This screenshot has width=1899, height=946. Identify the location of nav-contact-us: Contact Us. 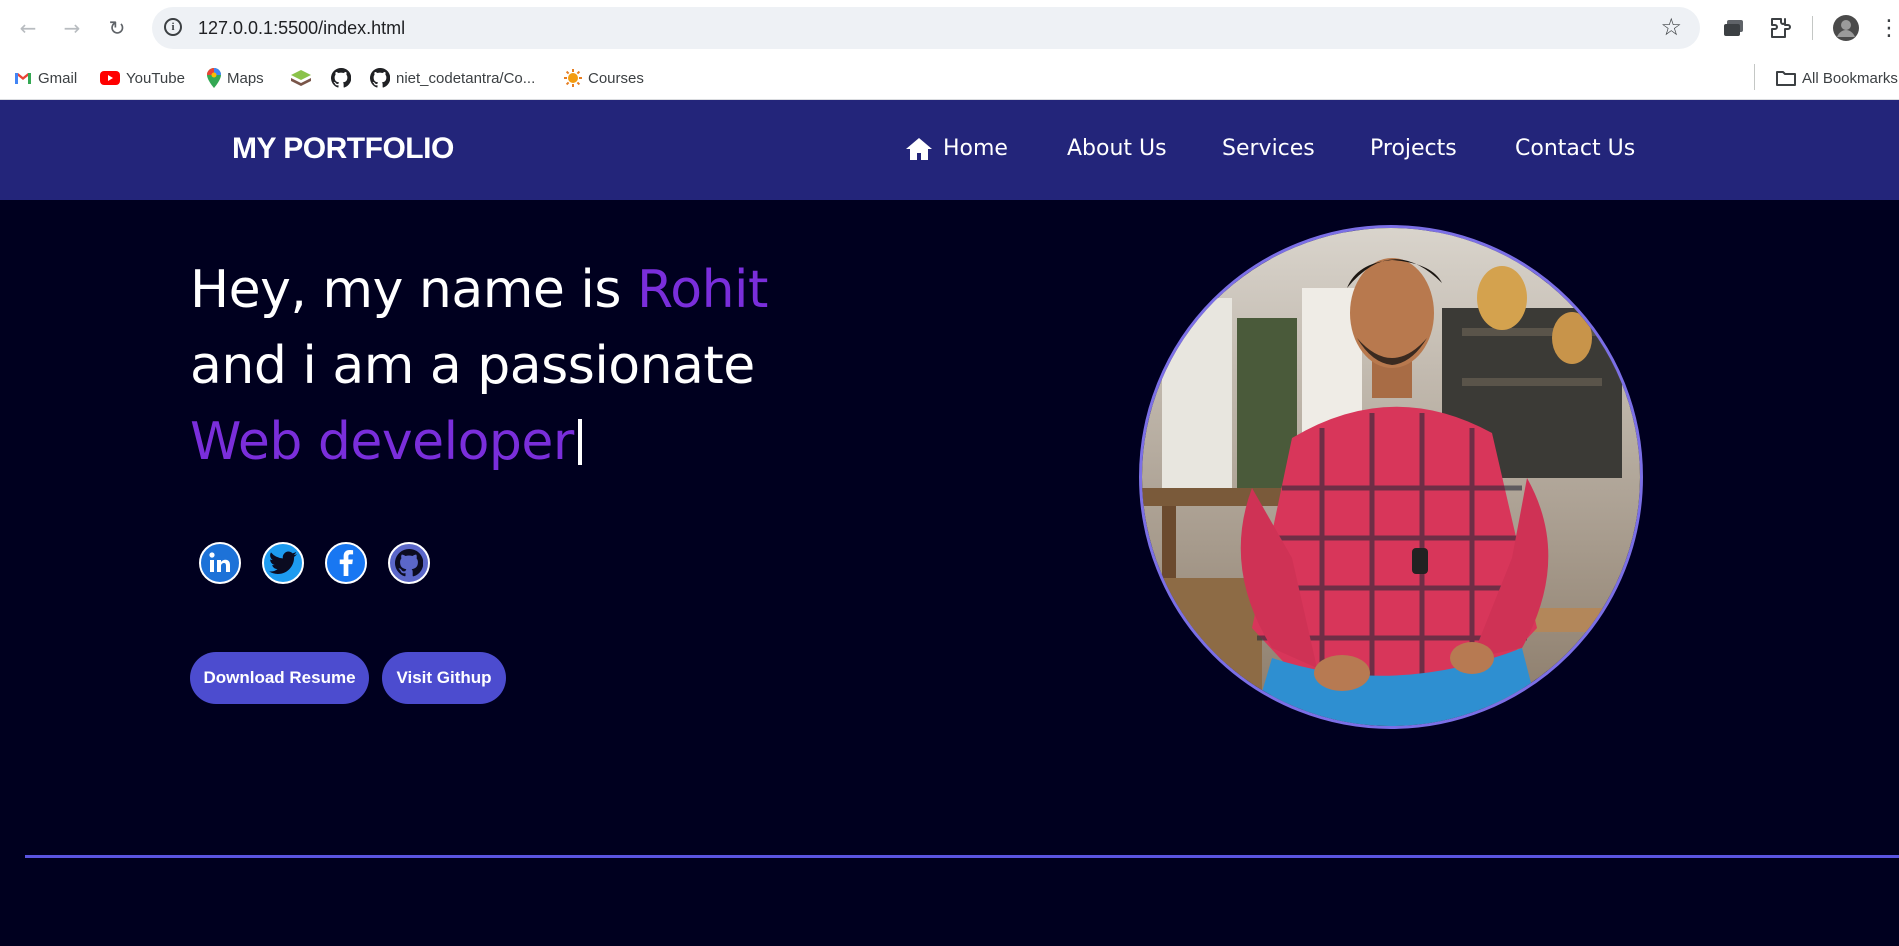
(1575, 148).